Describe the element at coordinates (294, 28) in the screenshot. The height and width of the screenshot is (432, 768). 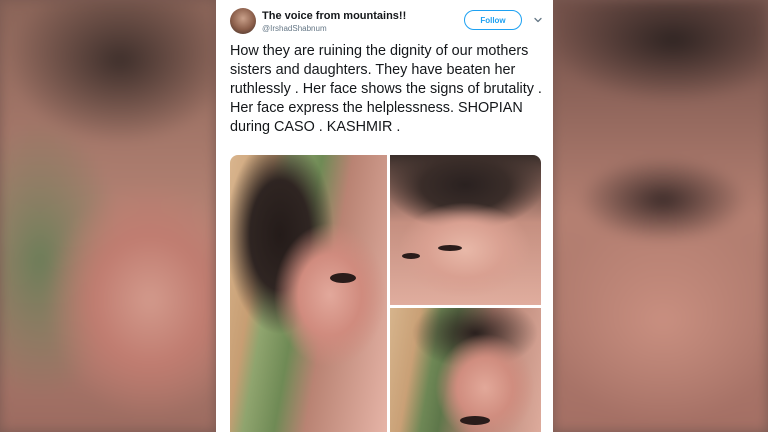
I see `author-handle: @IrshadShabnum` at that location.